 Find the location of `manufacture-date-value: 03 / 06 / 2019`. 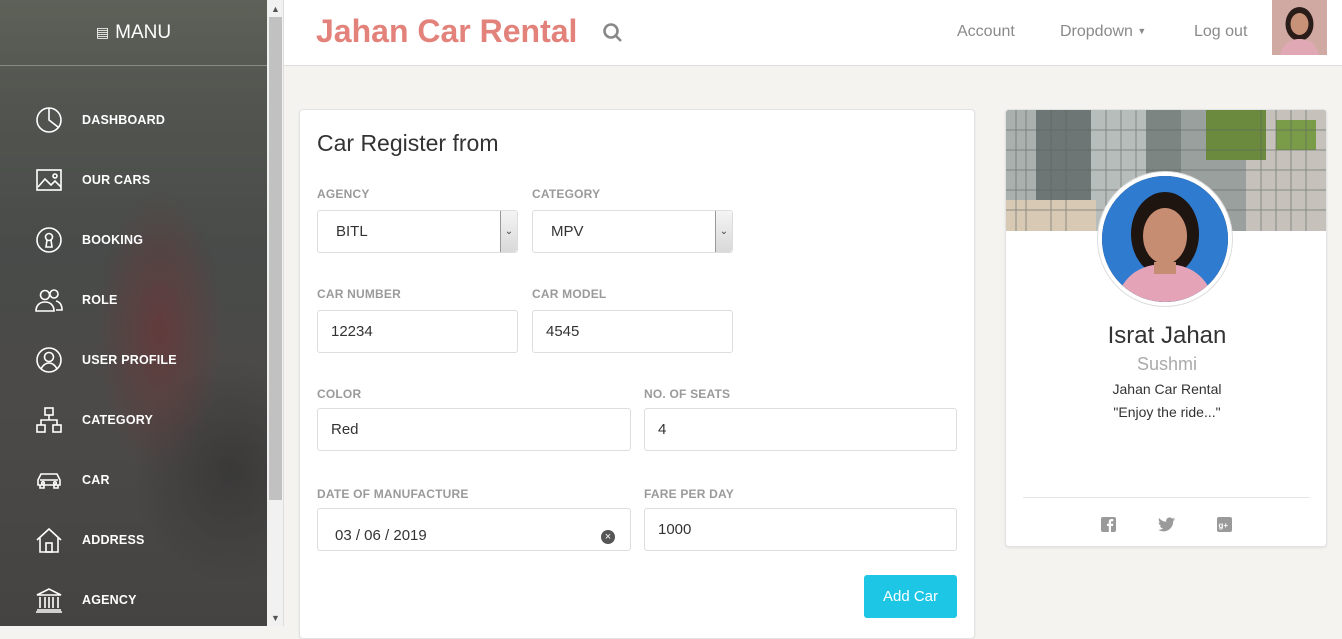

manufacture-date-value: 03 / 06 / 2019 is located at coordinates (381, 535).